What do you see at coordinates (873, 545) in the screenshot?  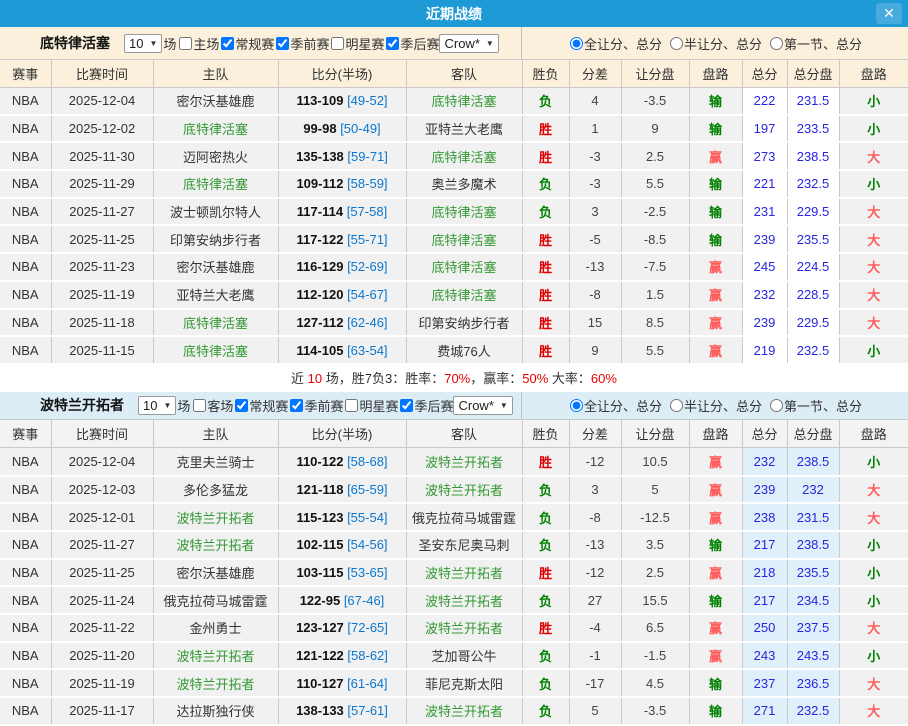 I see `cell-over-under: 小` at bounding box center [873, 545].